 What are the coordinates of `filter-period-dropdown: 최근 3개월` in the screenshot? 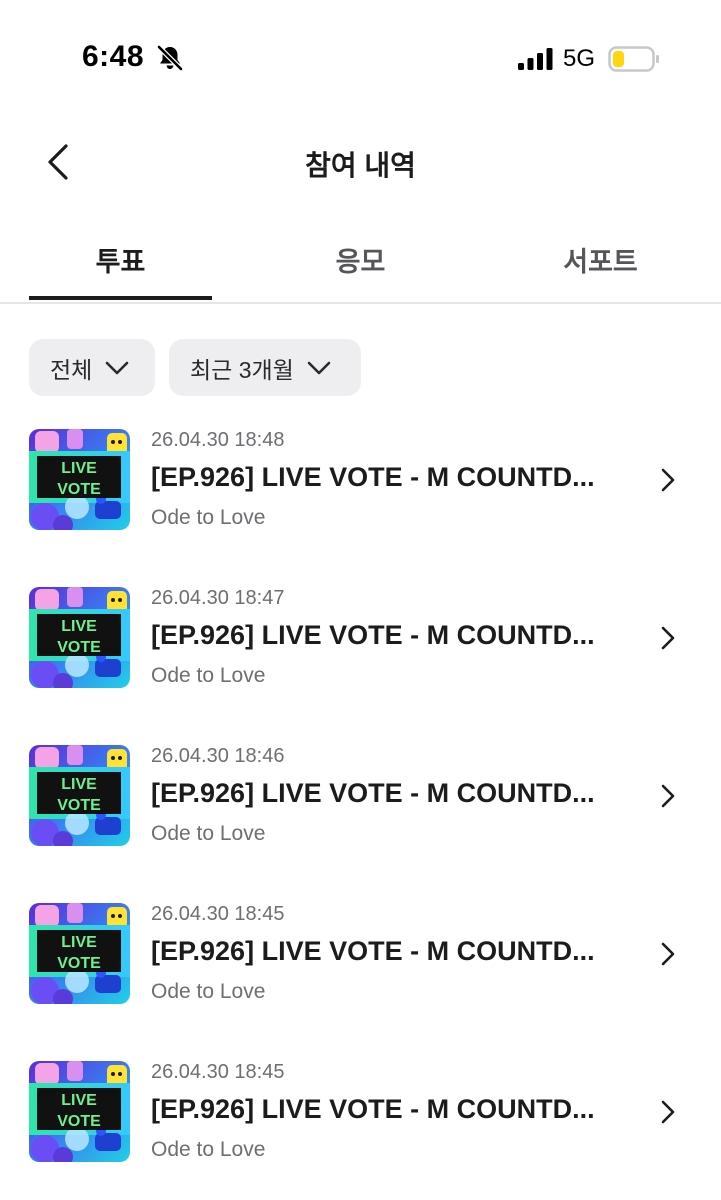 It's located at (265, 367).